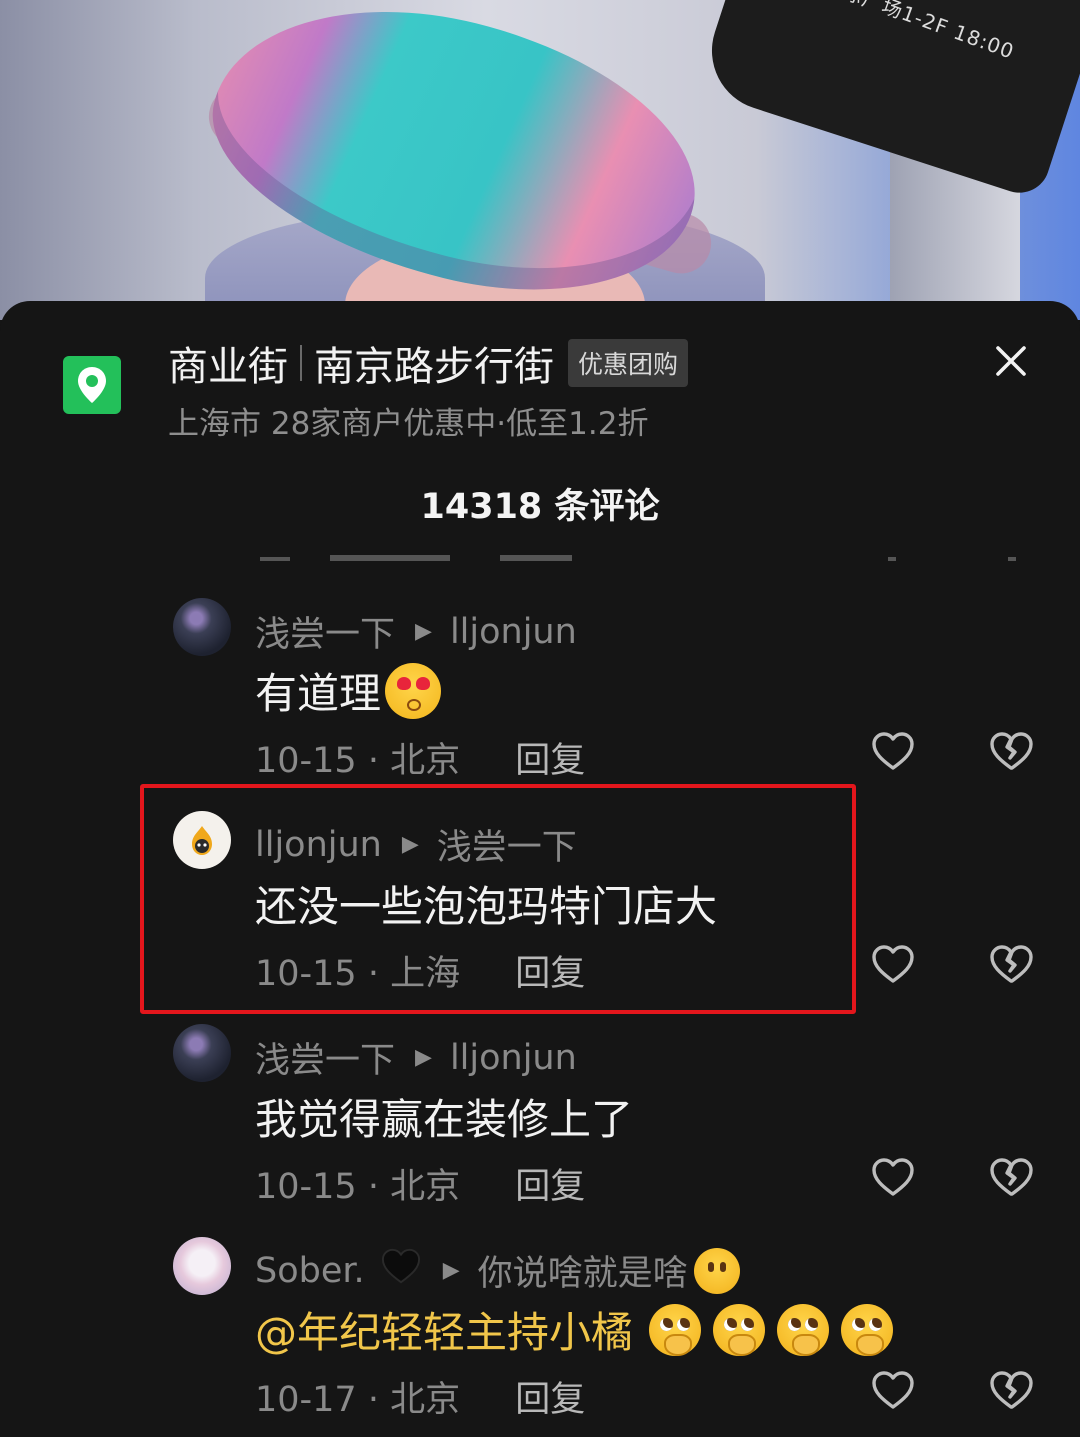  I want to click on comment-date-location: 10-15 · 上海, so click(358, 974).